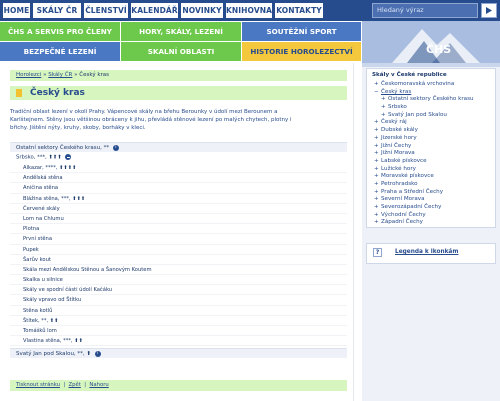 The width and height of the screenshot is (500, 401). What do you see at coordinates (434, 162) in the screenshot?
I see `sidebar-item: + Labské pískovce` at bounding box center [434, 162].